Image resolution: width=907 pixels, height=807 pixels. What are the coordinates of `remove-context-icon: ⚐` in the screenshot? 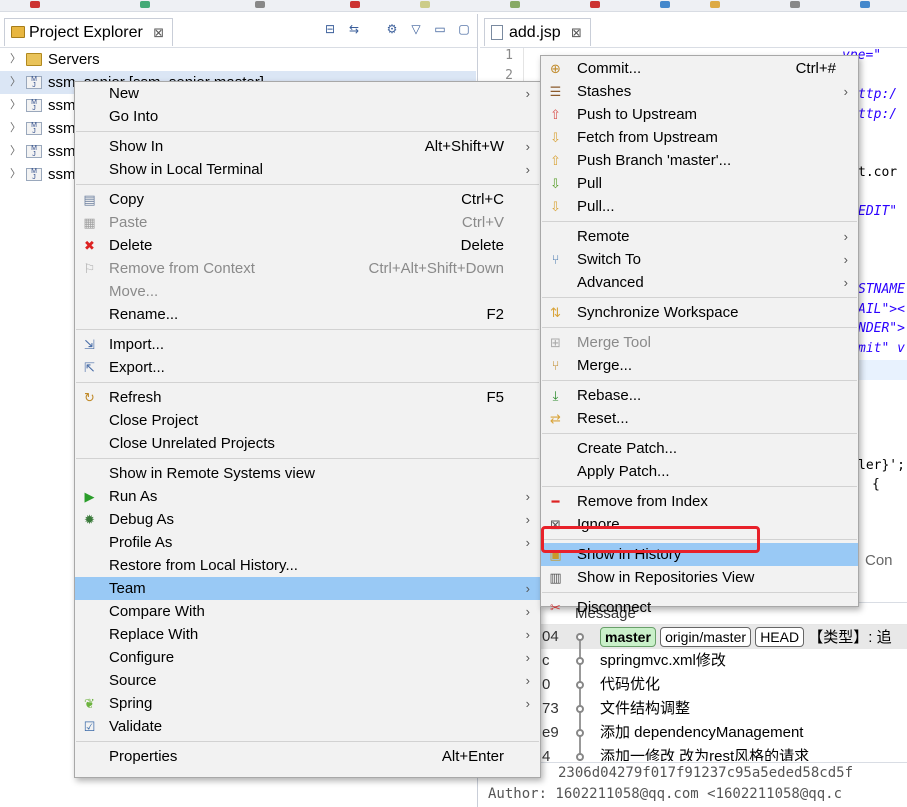 It's located at (89, 268).